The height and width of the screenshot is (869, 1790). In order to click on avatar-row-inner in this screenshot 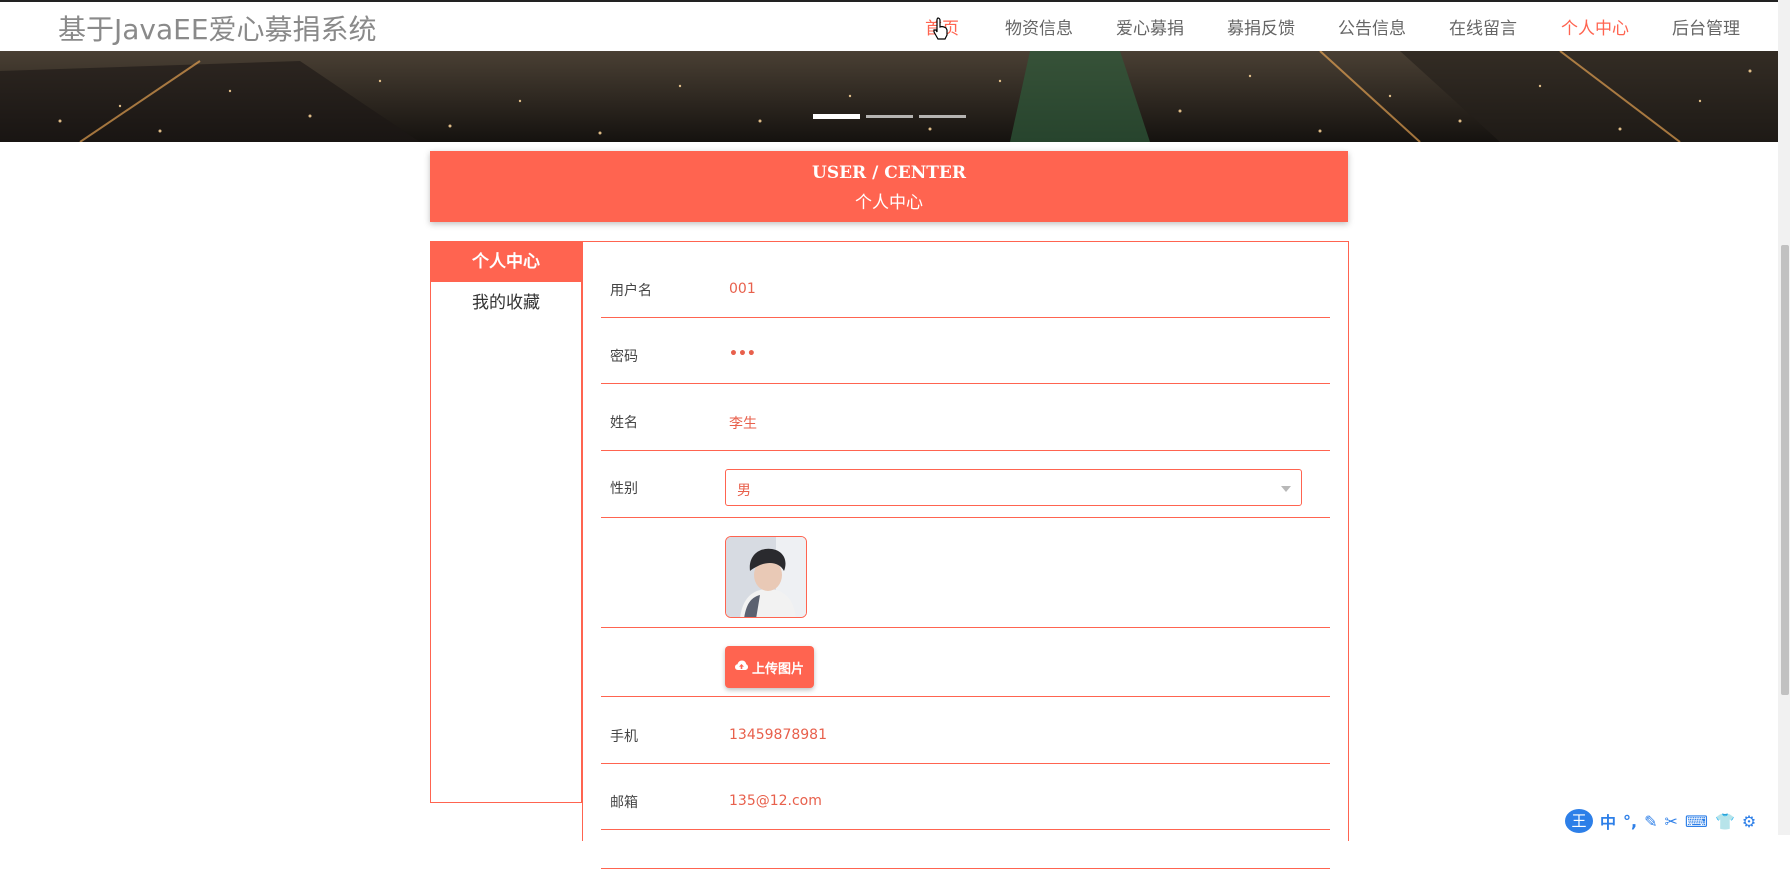, I will do `click(965, 572)`.